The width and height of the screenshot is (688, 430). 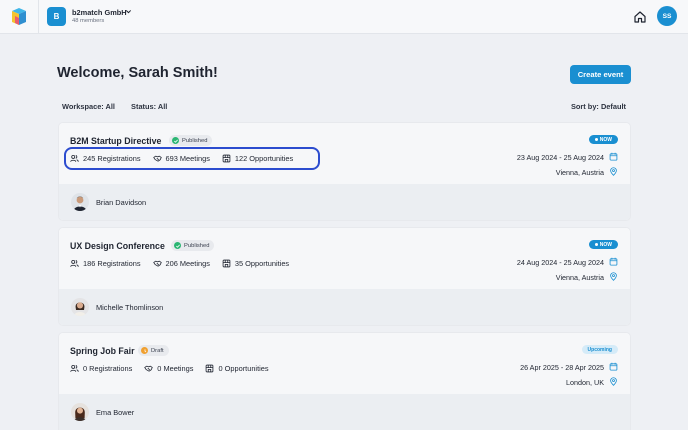 I want to click on divider, so click(x=38, y=17).